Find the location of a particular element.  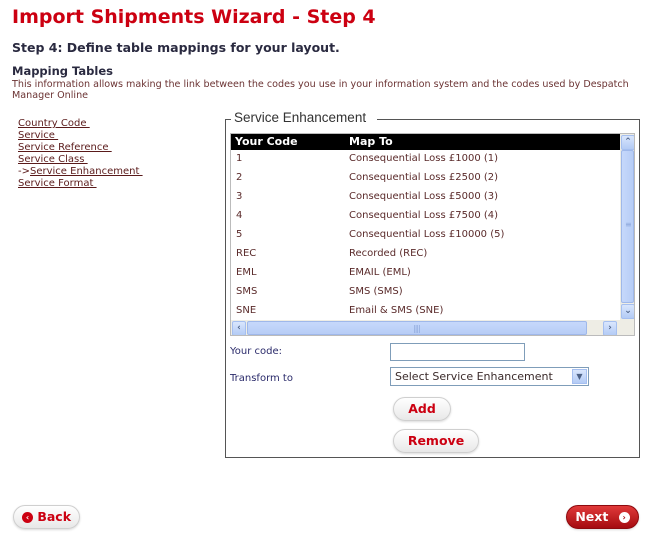

grip-icon: |||| is located at coordinates (417, 328).